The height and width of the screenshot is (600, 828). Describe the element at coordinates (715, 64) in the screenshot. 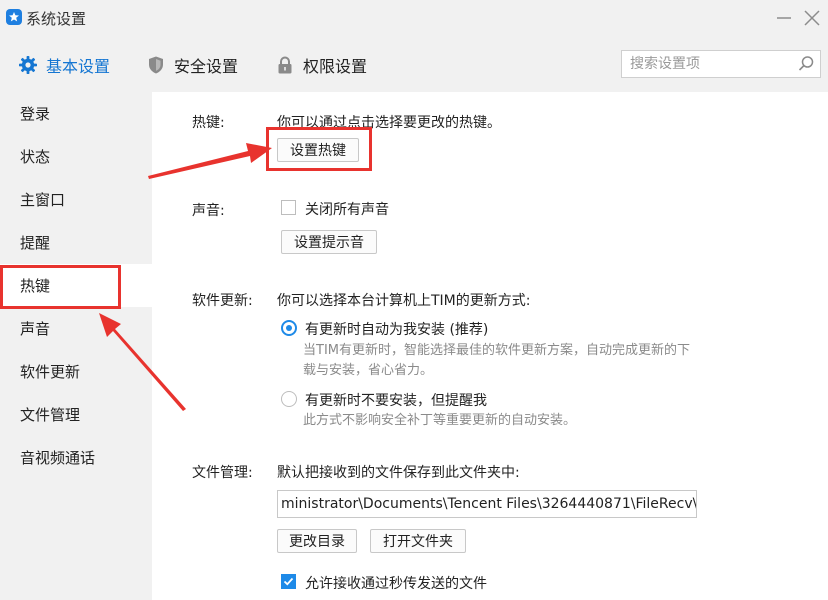

I see `search-input` at that location.